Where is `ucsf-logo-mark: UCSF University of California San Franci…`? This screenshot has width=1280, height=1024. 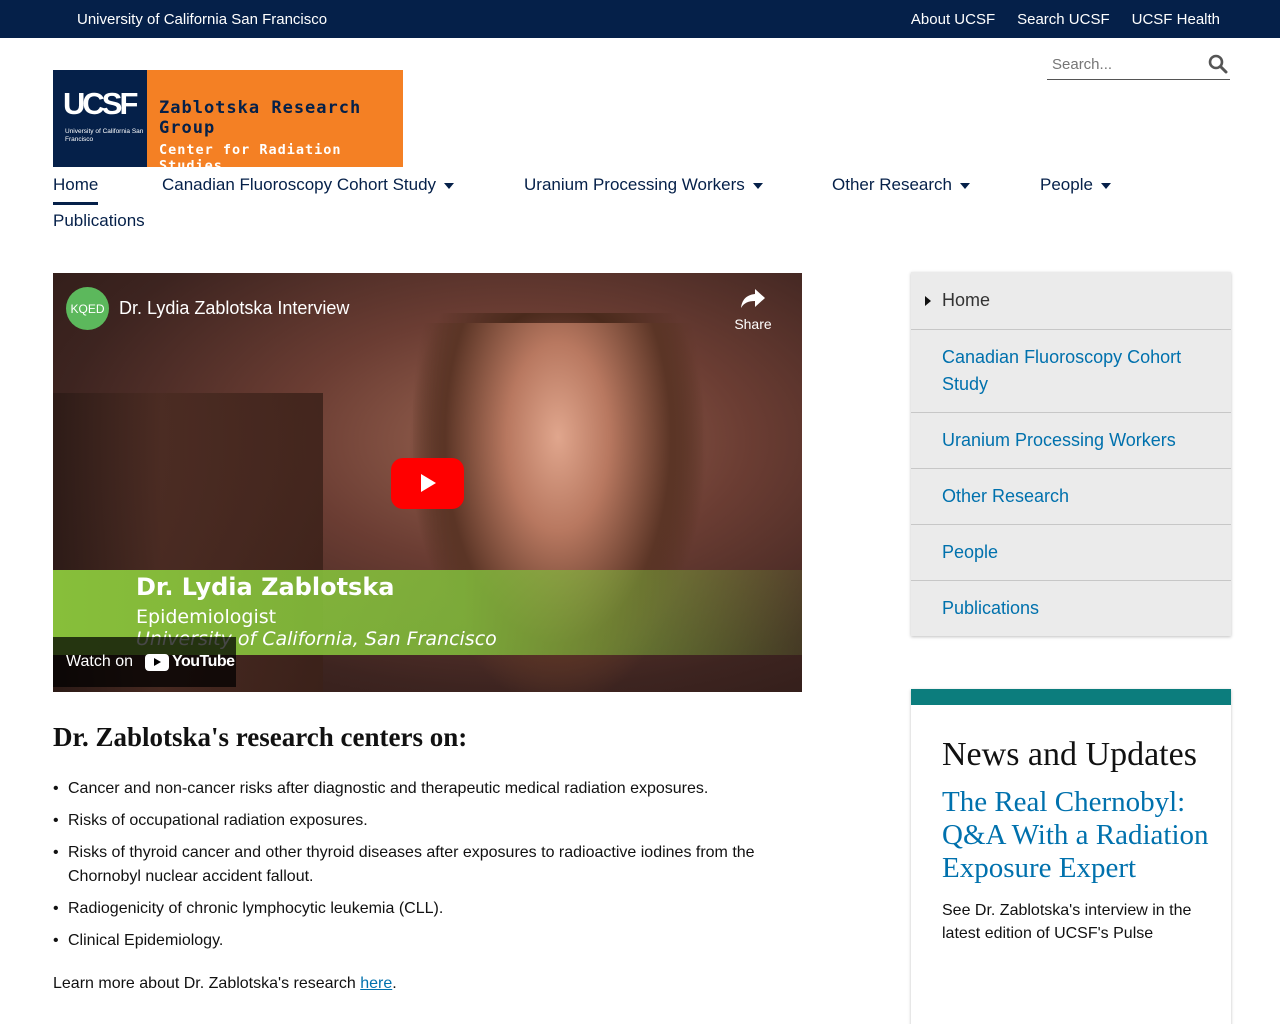 ucsf-logo-mark: UCSF University of California San Franci… is located at coordinates (100, 118).